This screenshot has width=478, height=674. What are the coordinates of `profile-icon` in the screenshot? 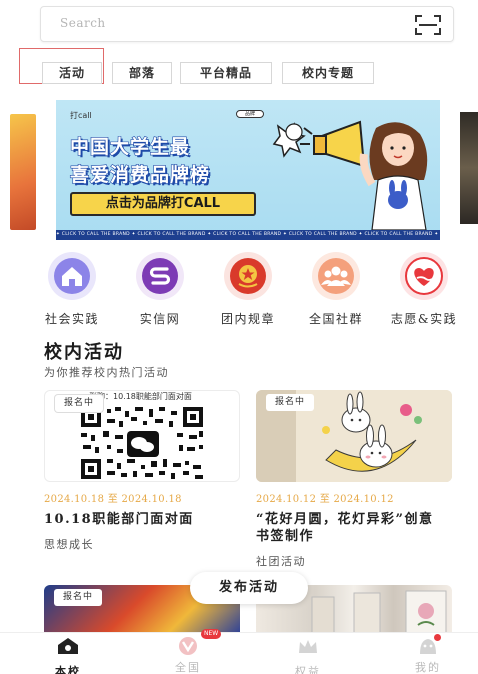 It's located at (429, 644).